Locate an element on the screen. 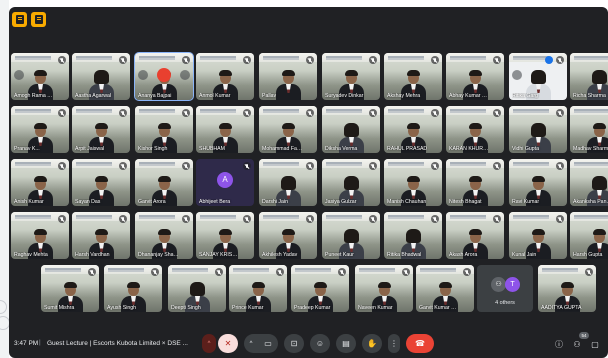 The width and height of the screenshot is (608, 358). participant-tile: Jasiya Gulzar is located at coordinates (351, 182).